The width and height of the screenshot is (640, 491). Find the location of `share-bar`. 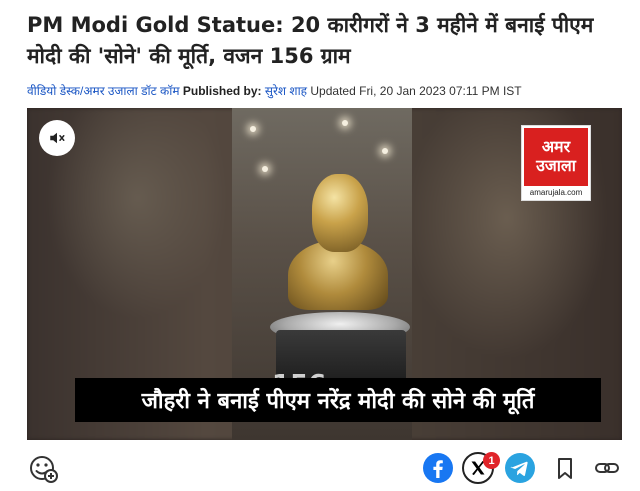

share-bar is located at coordinates (324, 468).